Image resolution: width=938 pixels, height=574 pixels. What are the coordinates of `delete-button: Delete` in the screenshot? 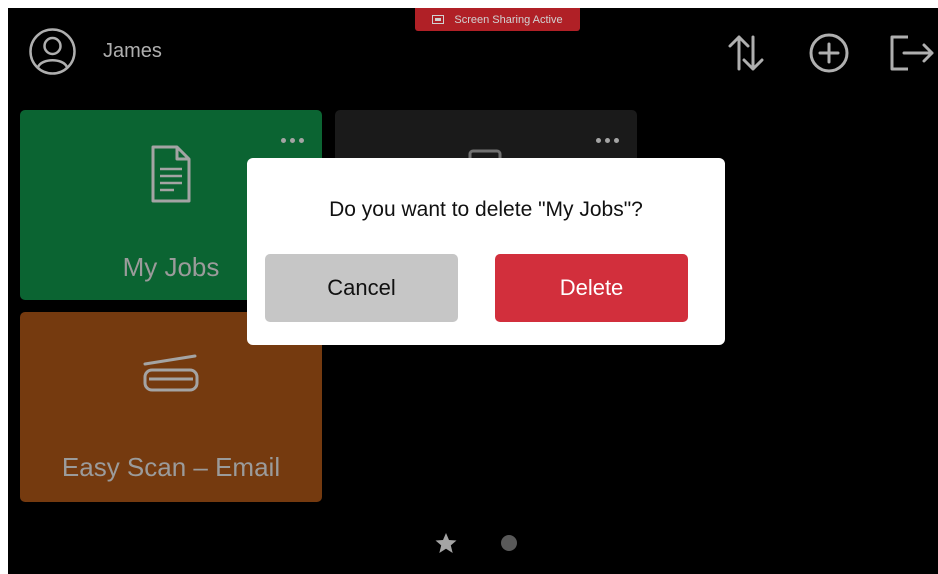 It's located at (591, 288).